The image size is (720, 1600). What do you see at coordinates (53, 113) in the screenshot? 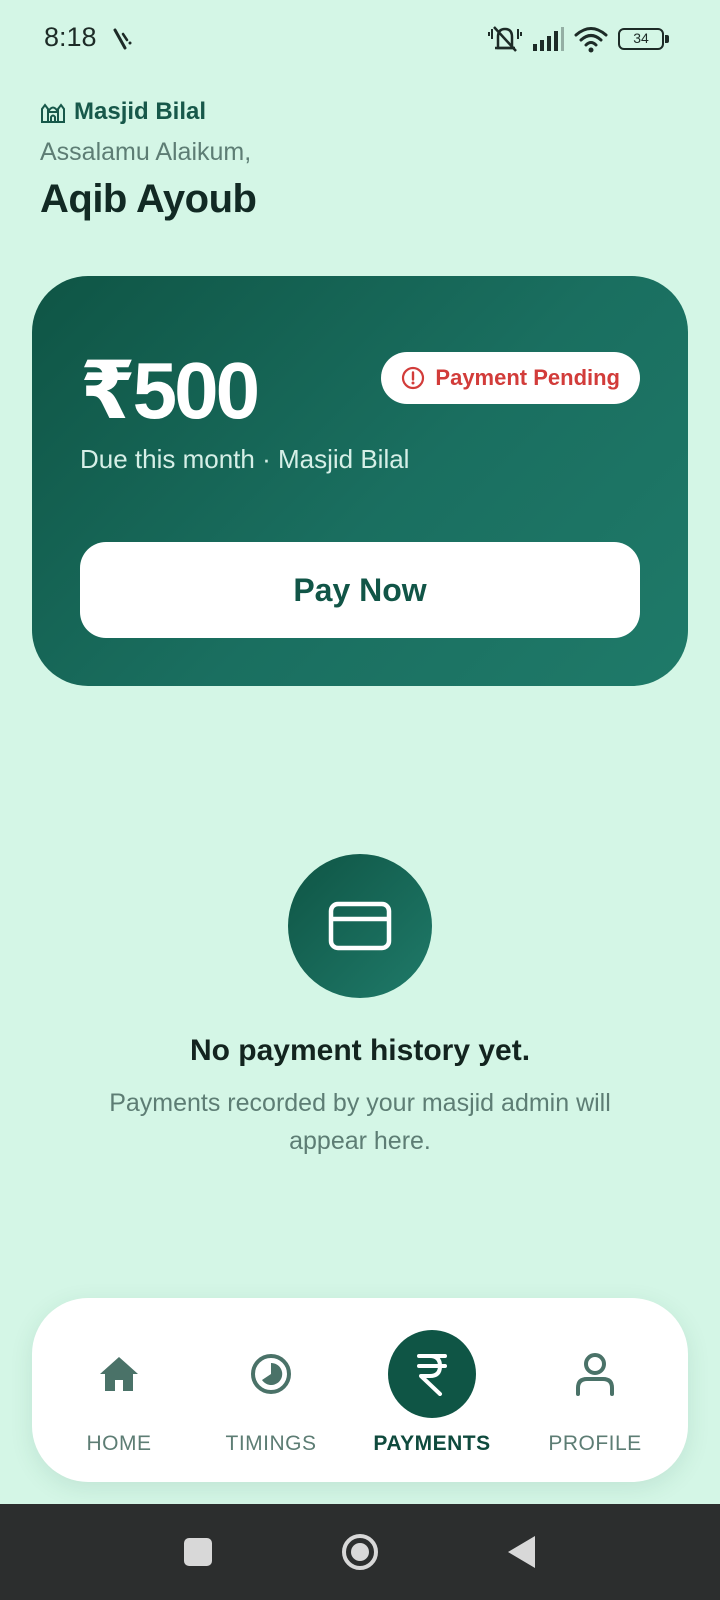
I see `mosque-icon` at bounding box center [53, 113].